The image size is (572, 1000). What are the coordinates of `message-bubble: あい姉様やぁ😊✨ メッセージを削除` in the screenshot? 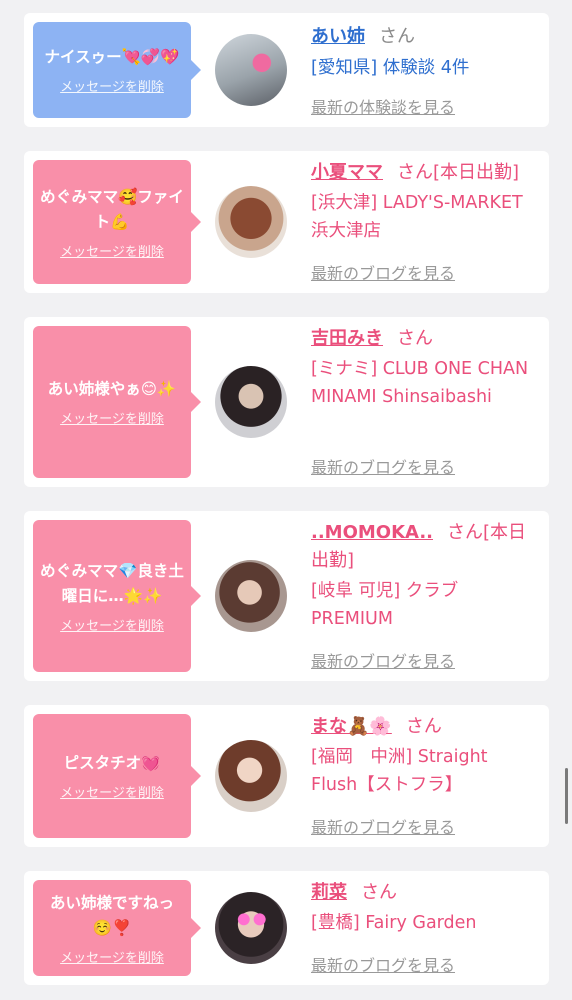 It's located at (117, 402).